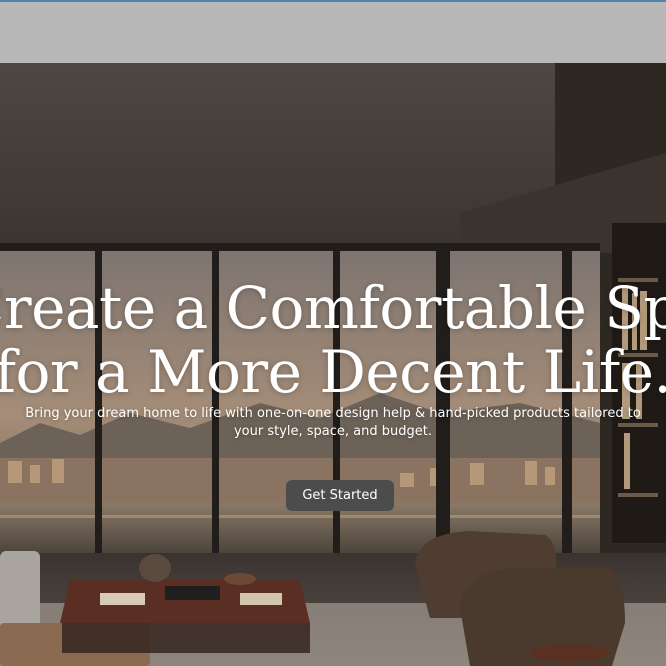 The height and width of the screenshot is (666, 666). Describe the element at coordinates (333, 308) in the screenshot. I see `hero-headline-line-1: Create a Comfortable Space` at that location.